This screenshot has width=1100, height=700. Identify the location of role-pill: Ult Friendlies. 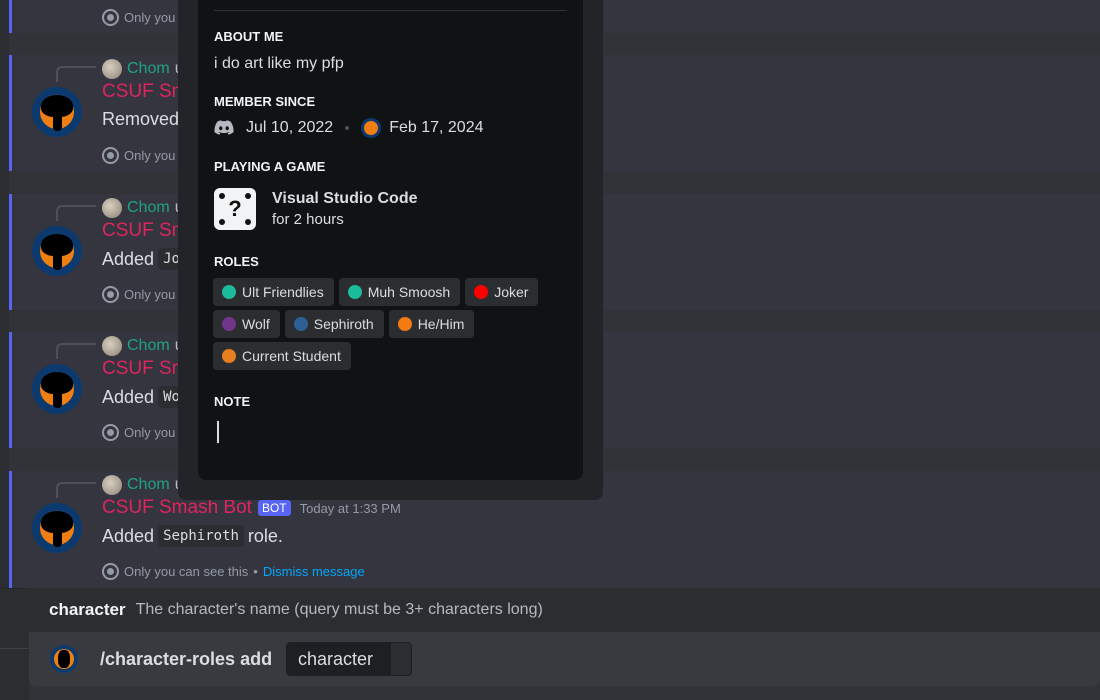
(273, 292).